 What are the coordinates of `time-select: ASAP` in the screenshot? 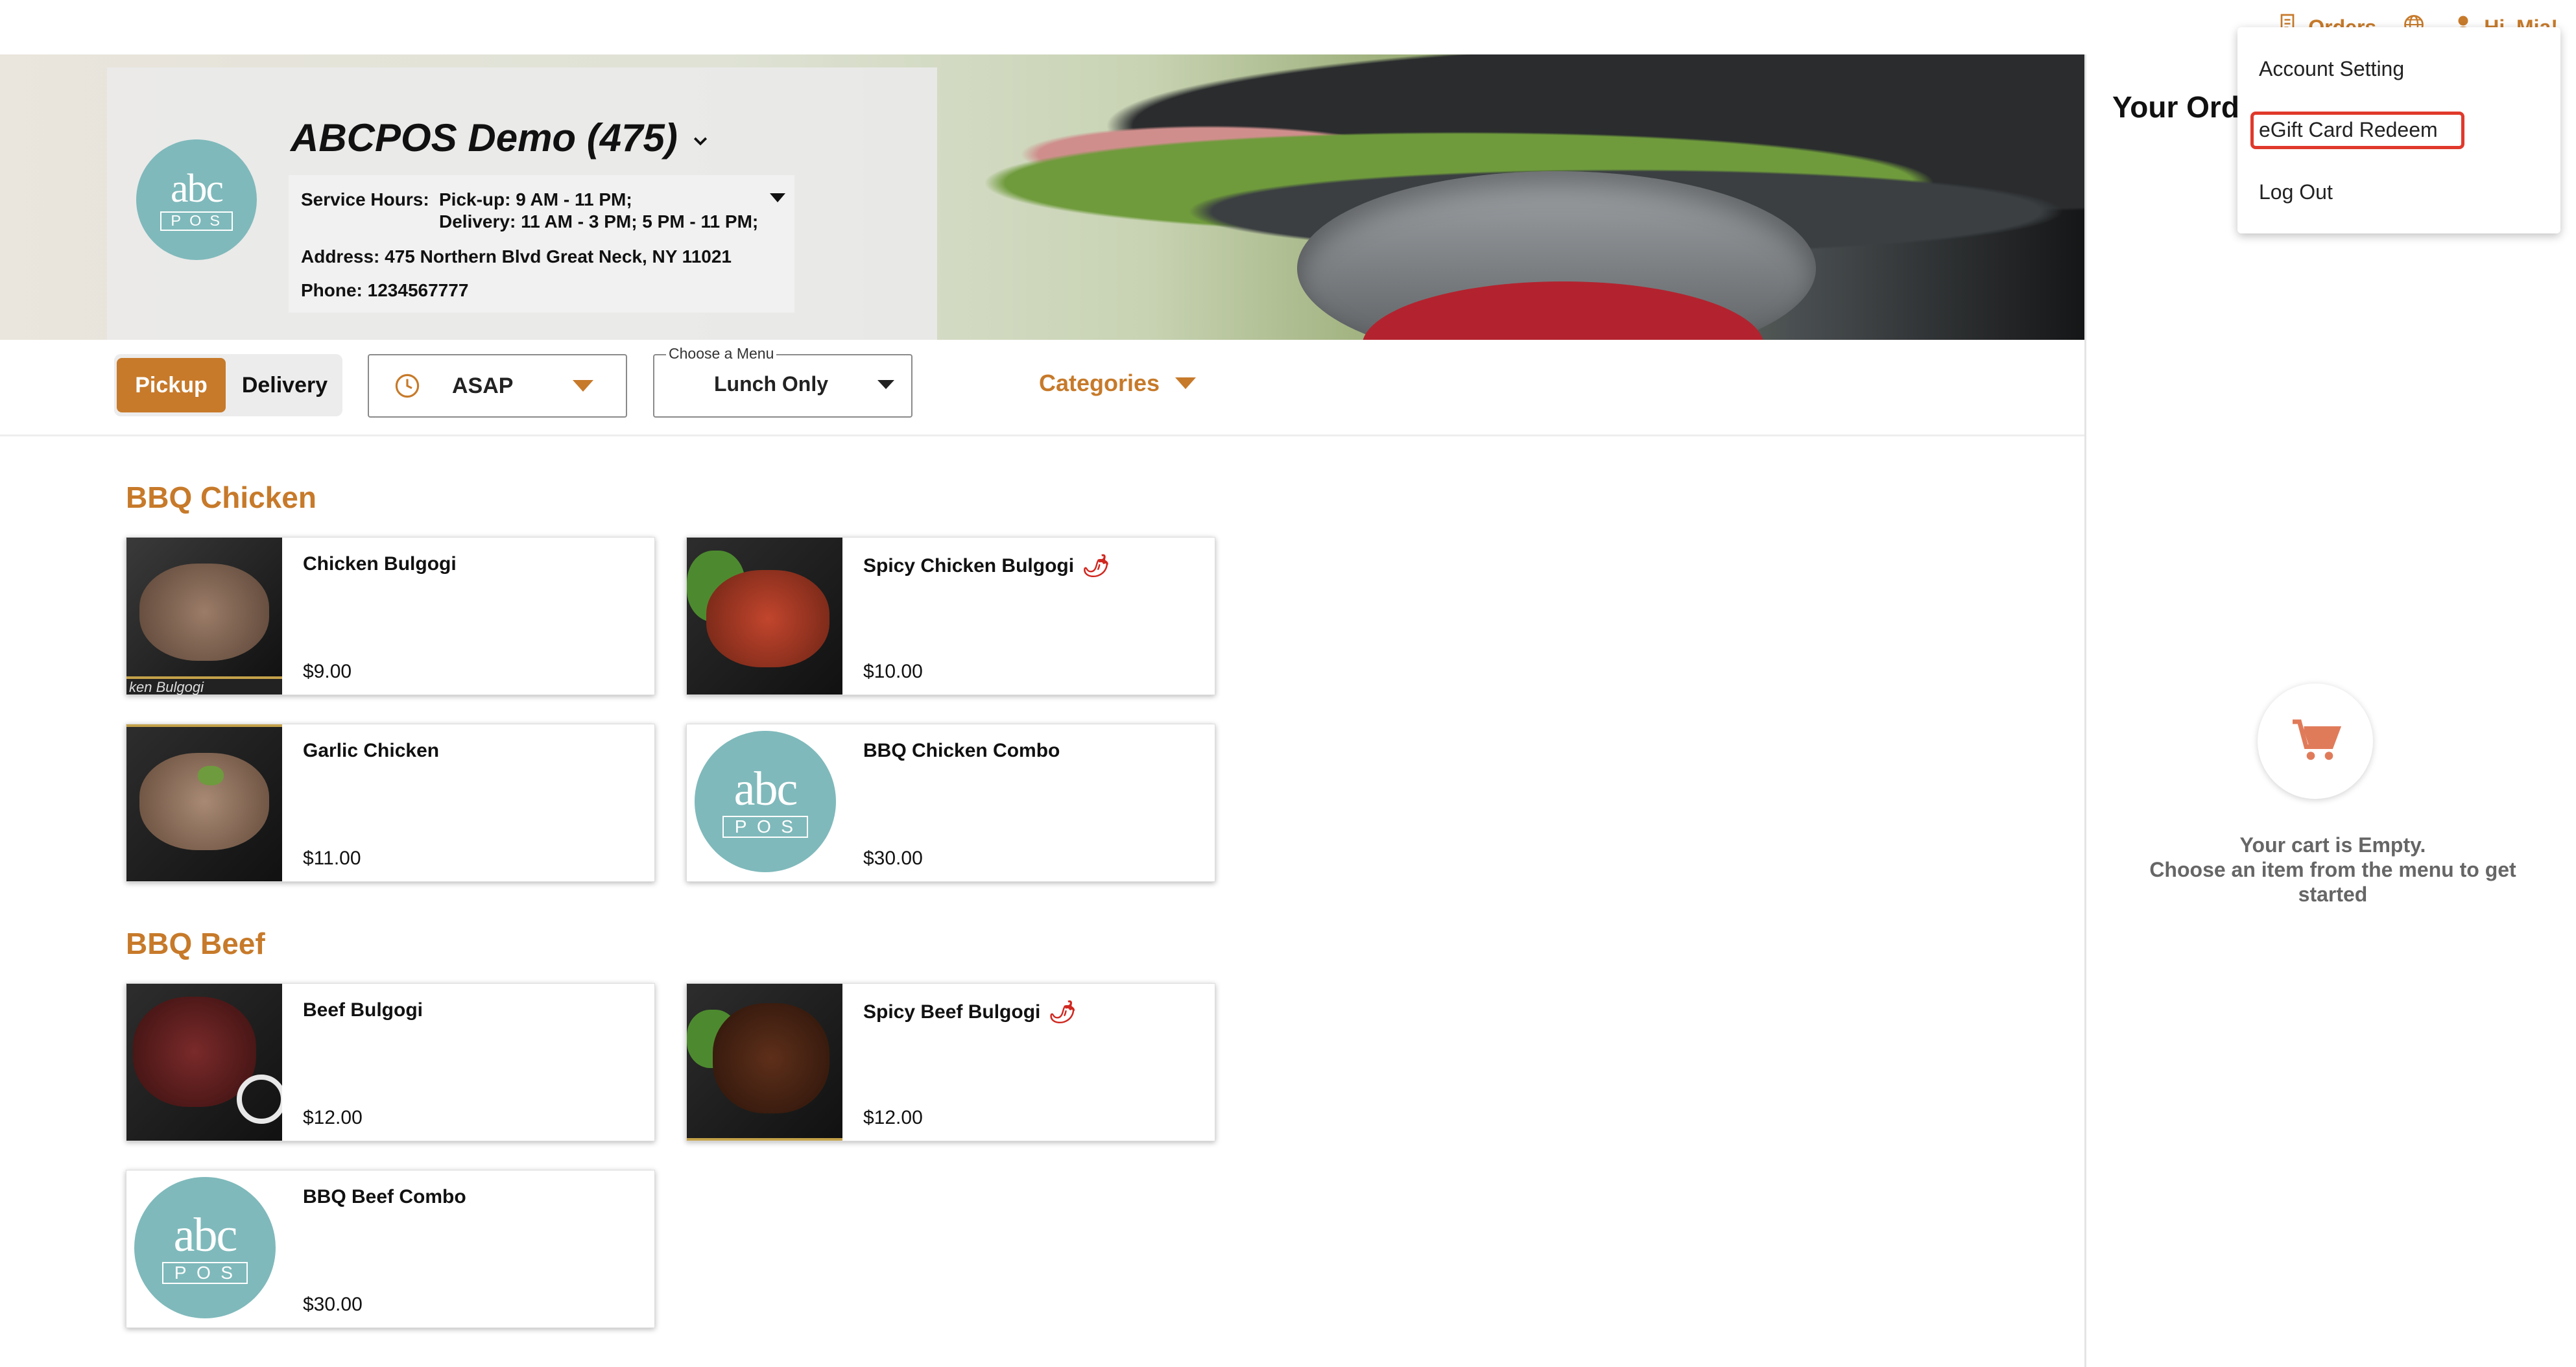 It's located at (497, 386).